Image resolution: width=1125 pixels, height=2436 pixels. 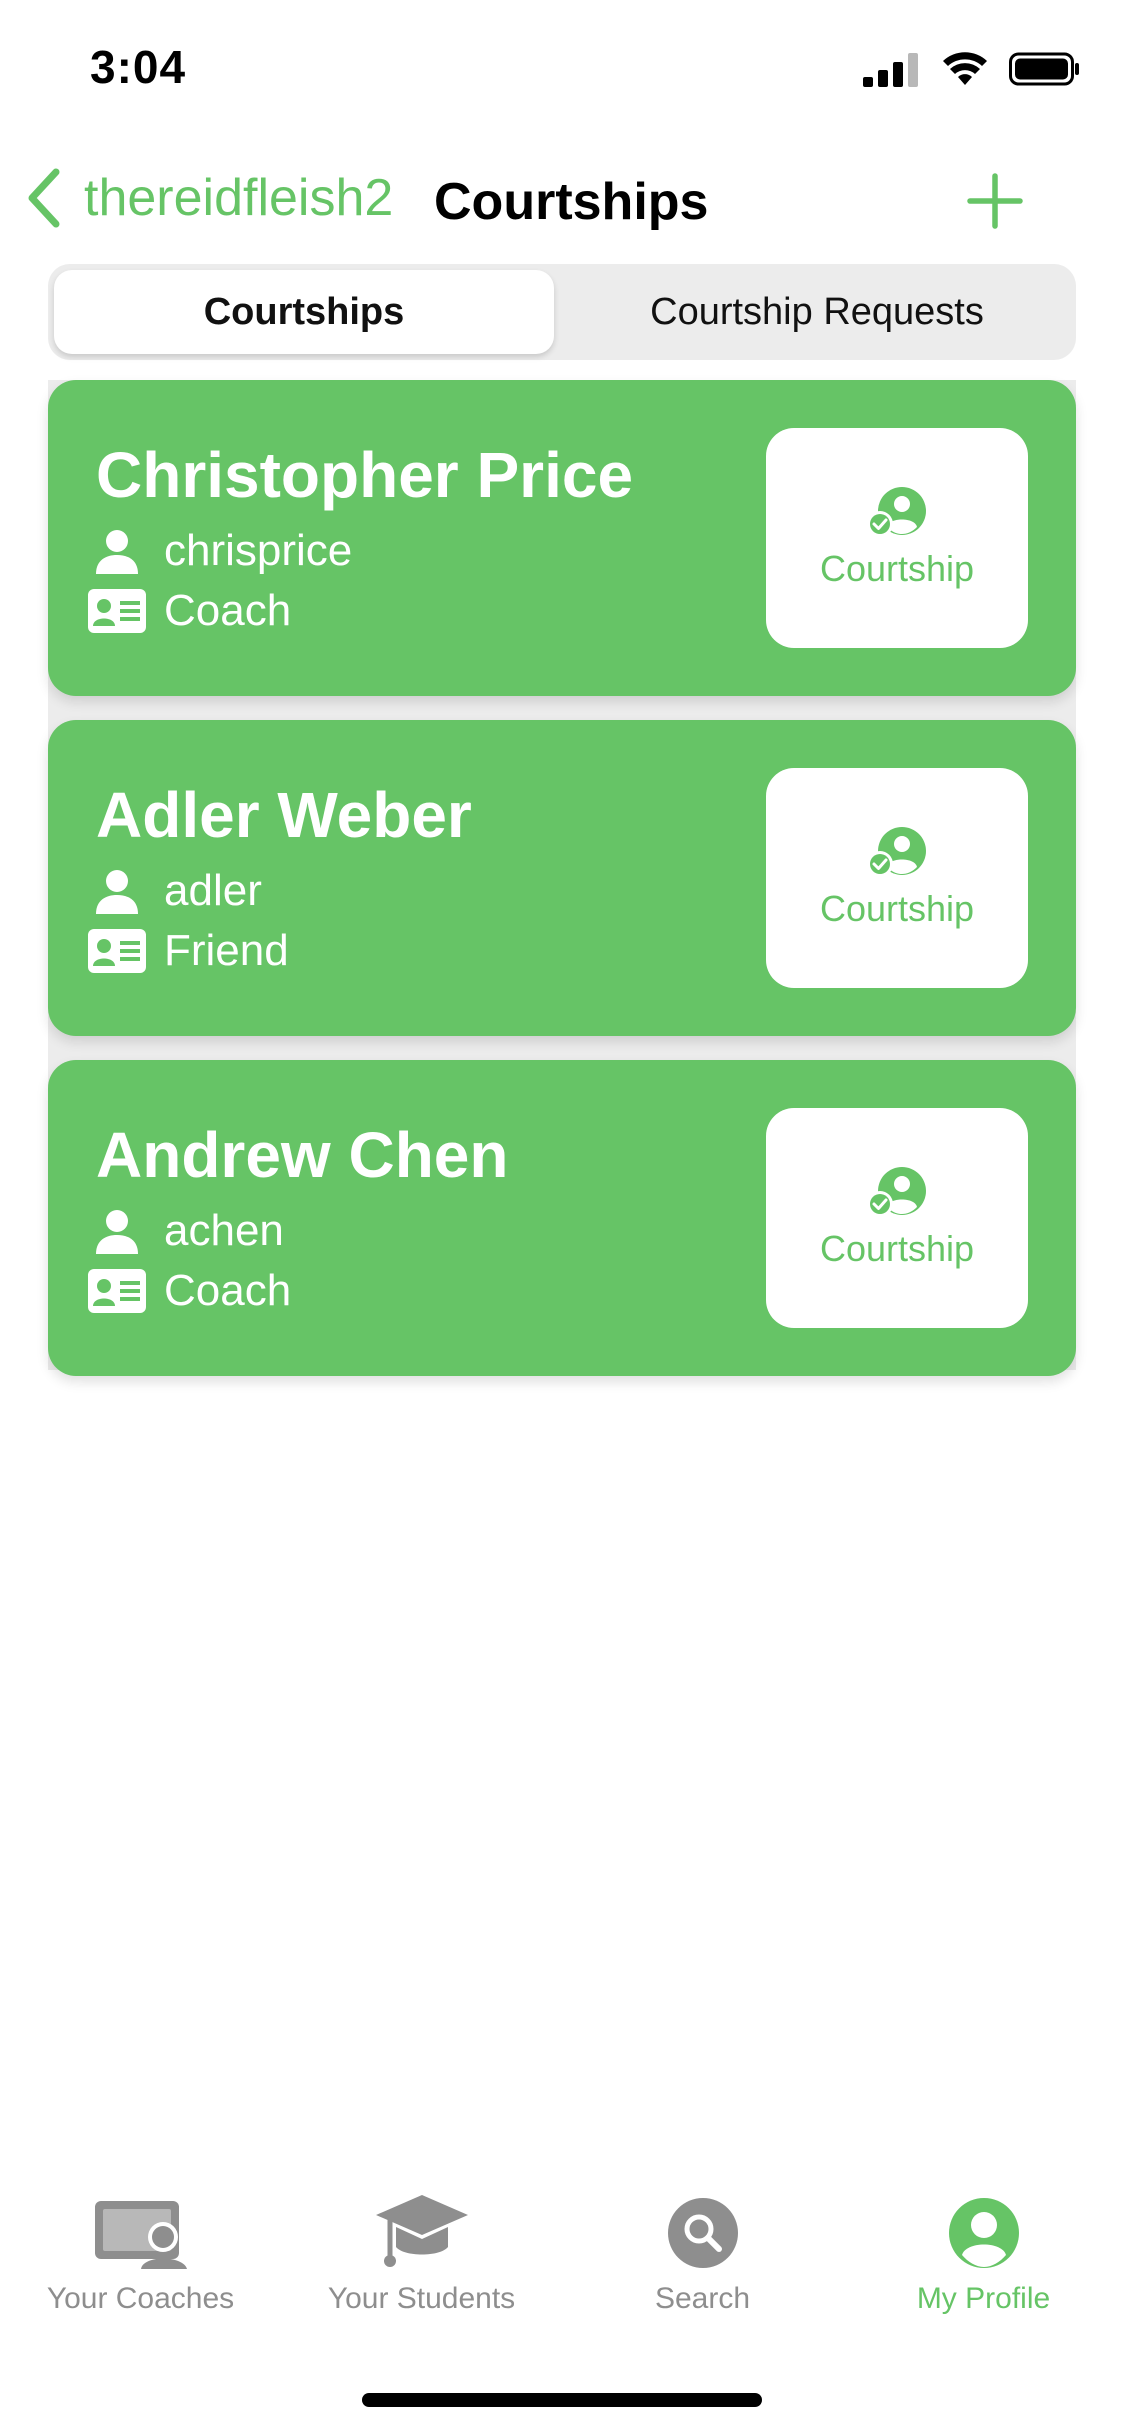 I want to click on tab-label: Your Coaches, so click(x=140, y=2298).